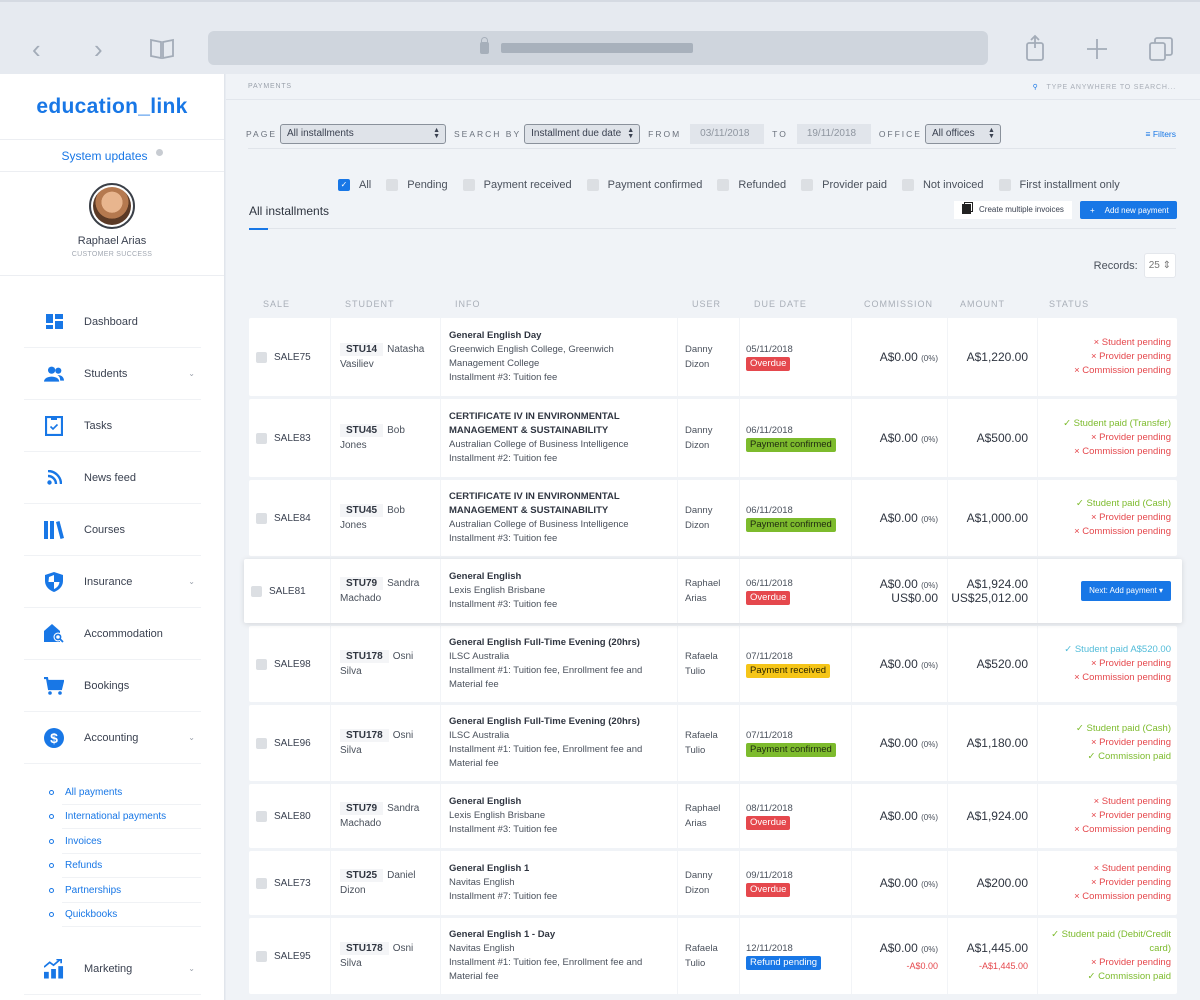 The width and height of the screenshot is (1200, 1000). Describe the element at coordinates (962, 134) in the screenshot. I see `office-select: All offices ▲ ▼` at that location.